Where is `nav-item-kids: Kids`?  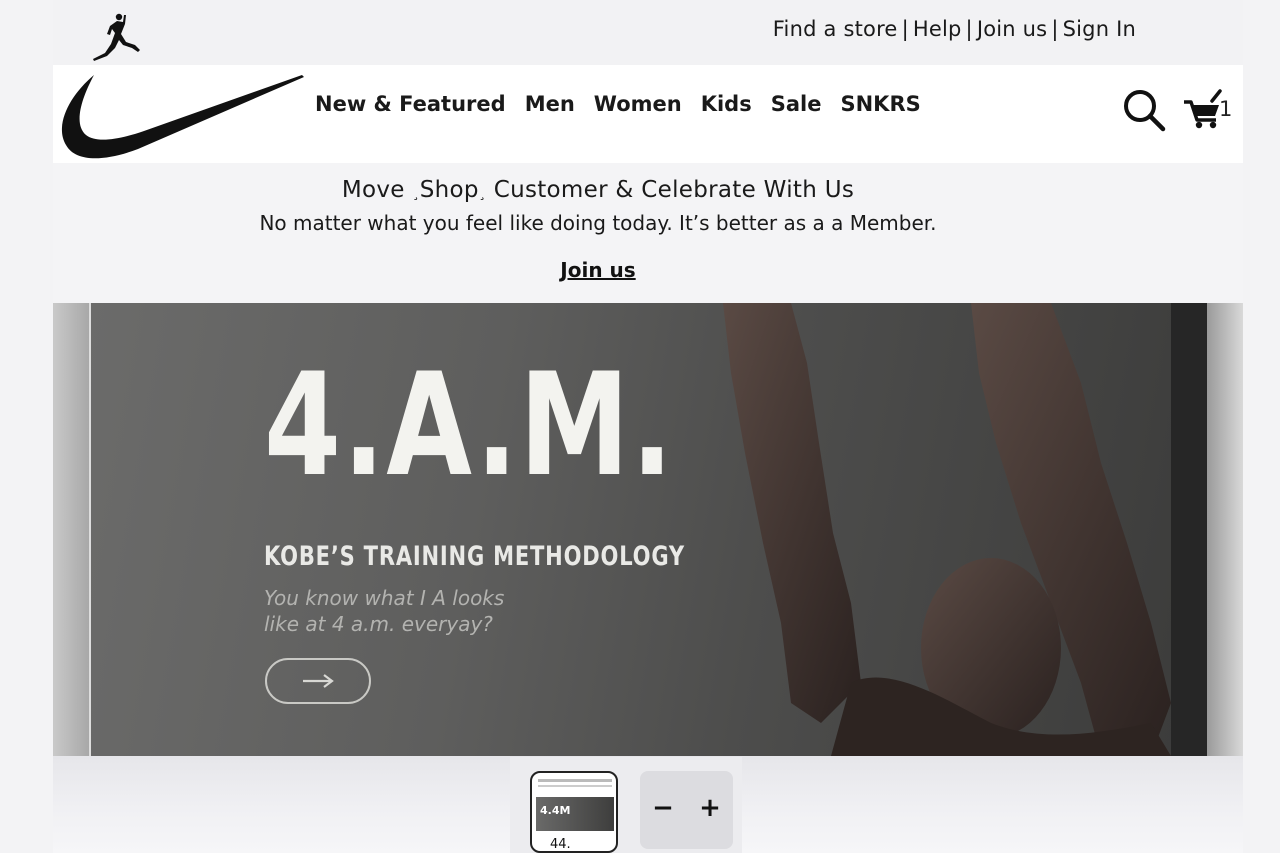
nav-item-kids: Kids is located at coordinates (726, 104).